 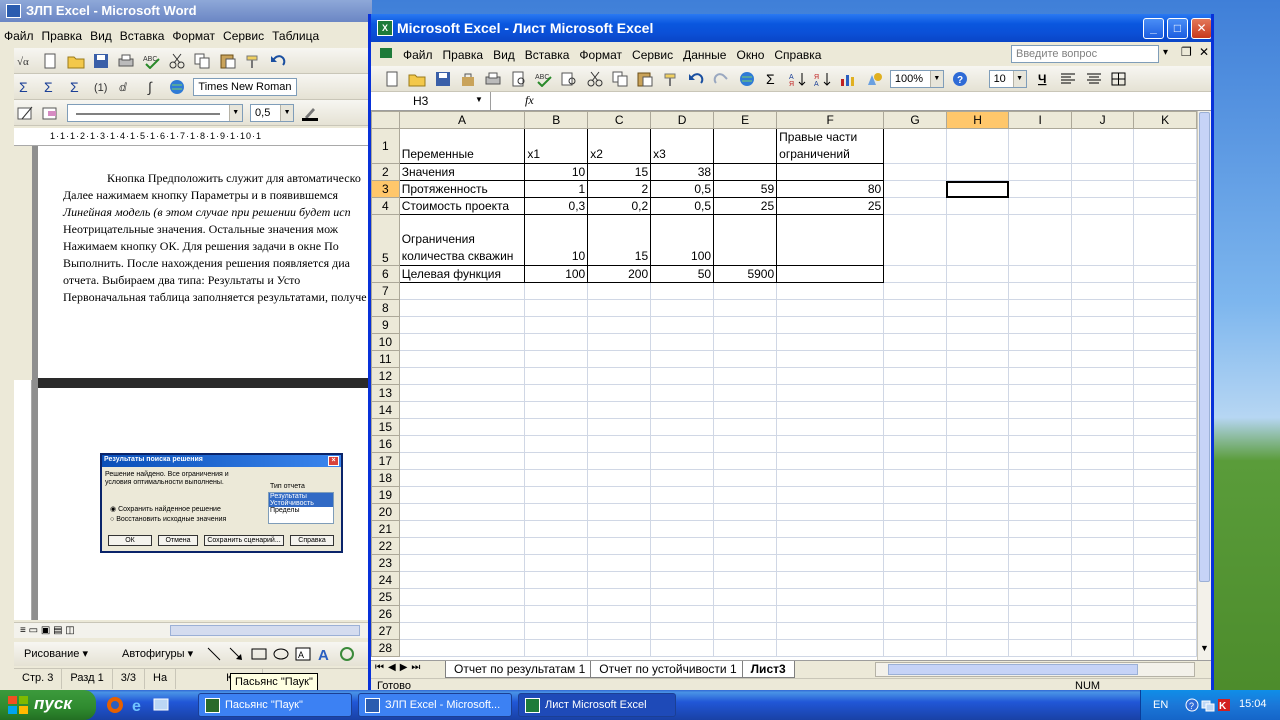 I want to click on row-header: 26, so click(x=385, y=614).